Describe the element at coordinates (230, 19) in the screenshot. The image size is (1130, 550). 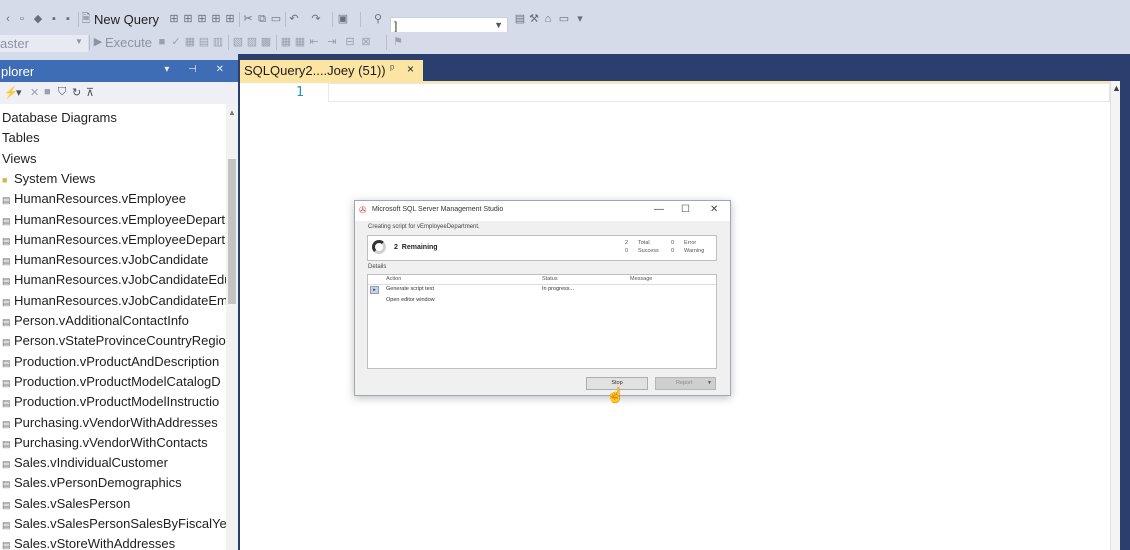
I see `xmla-query-icon: ⊞` at that location.